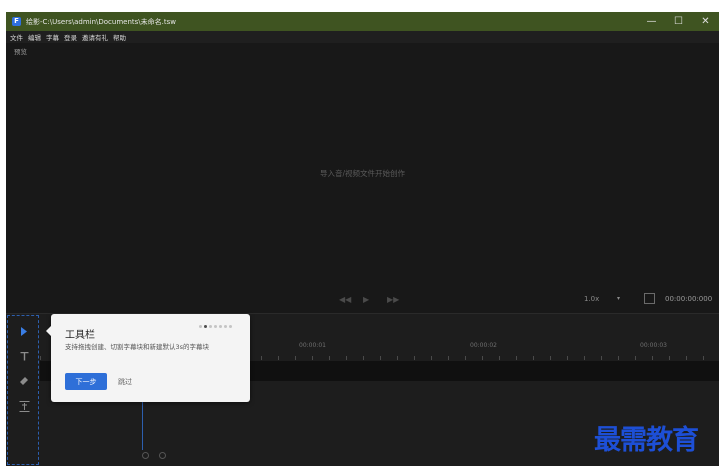 This screenshot has height=466, width=719. Describe the element at coordinates (95, 37) in the screenshot. I see `menu-invite: 邀请有礼` at that location.